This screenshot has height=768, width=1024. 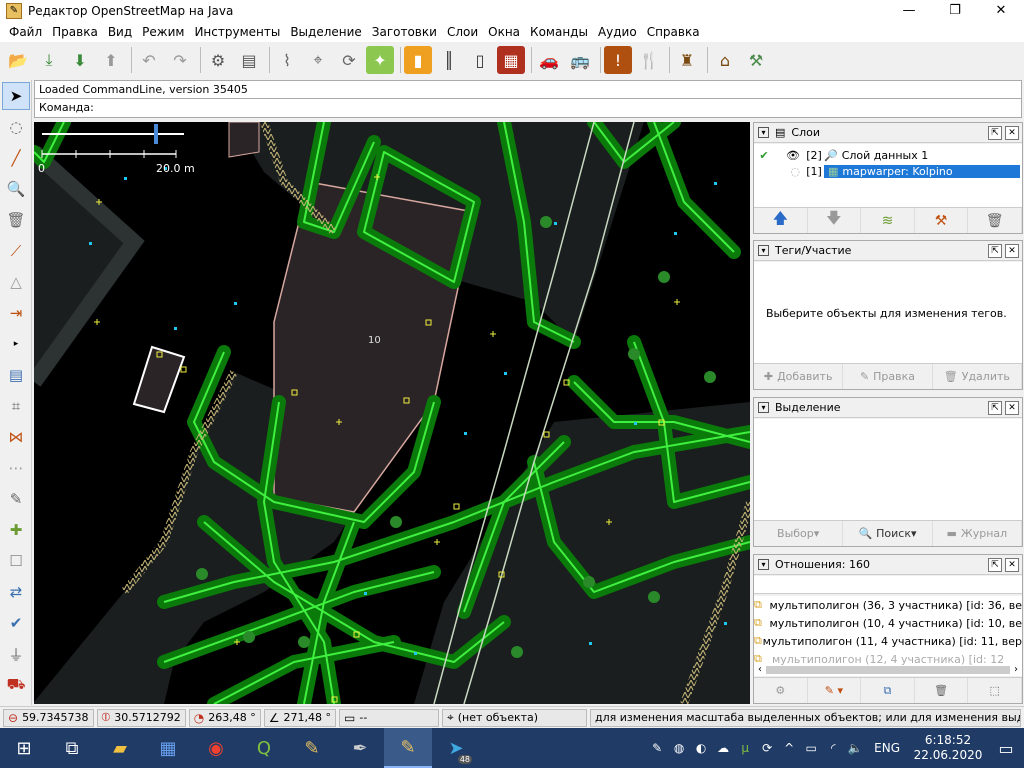 What do you see at coordinates (781, 220) in the screenshot?
I see `move-up-button: 🡅` at bounding box center [781, 220].